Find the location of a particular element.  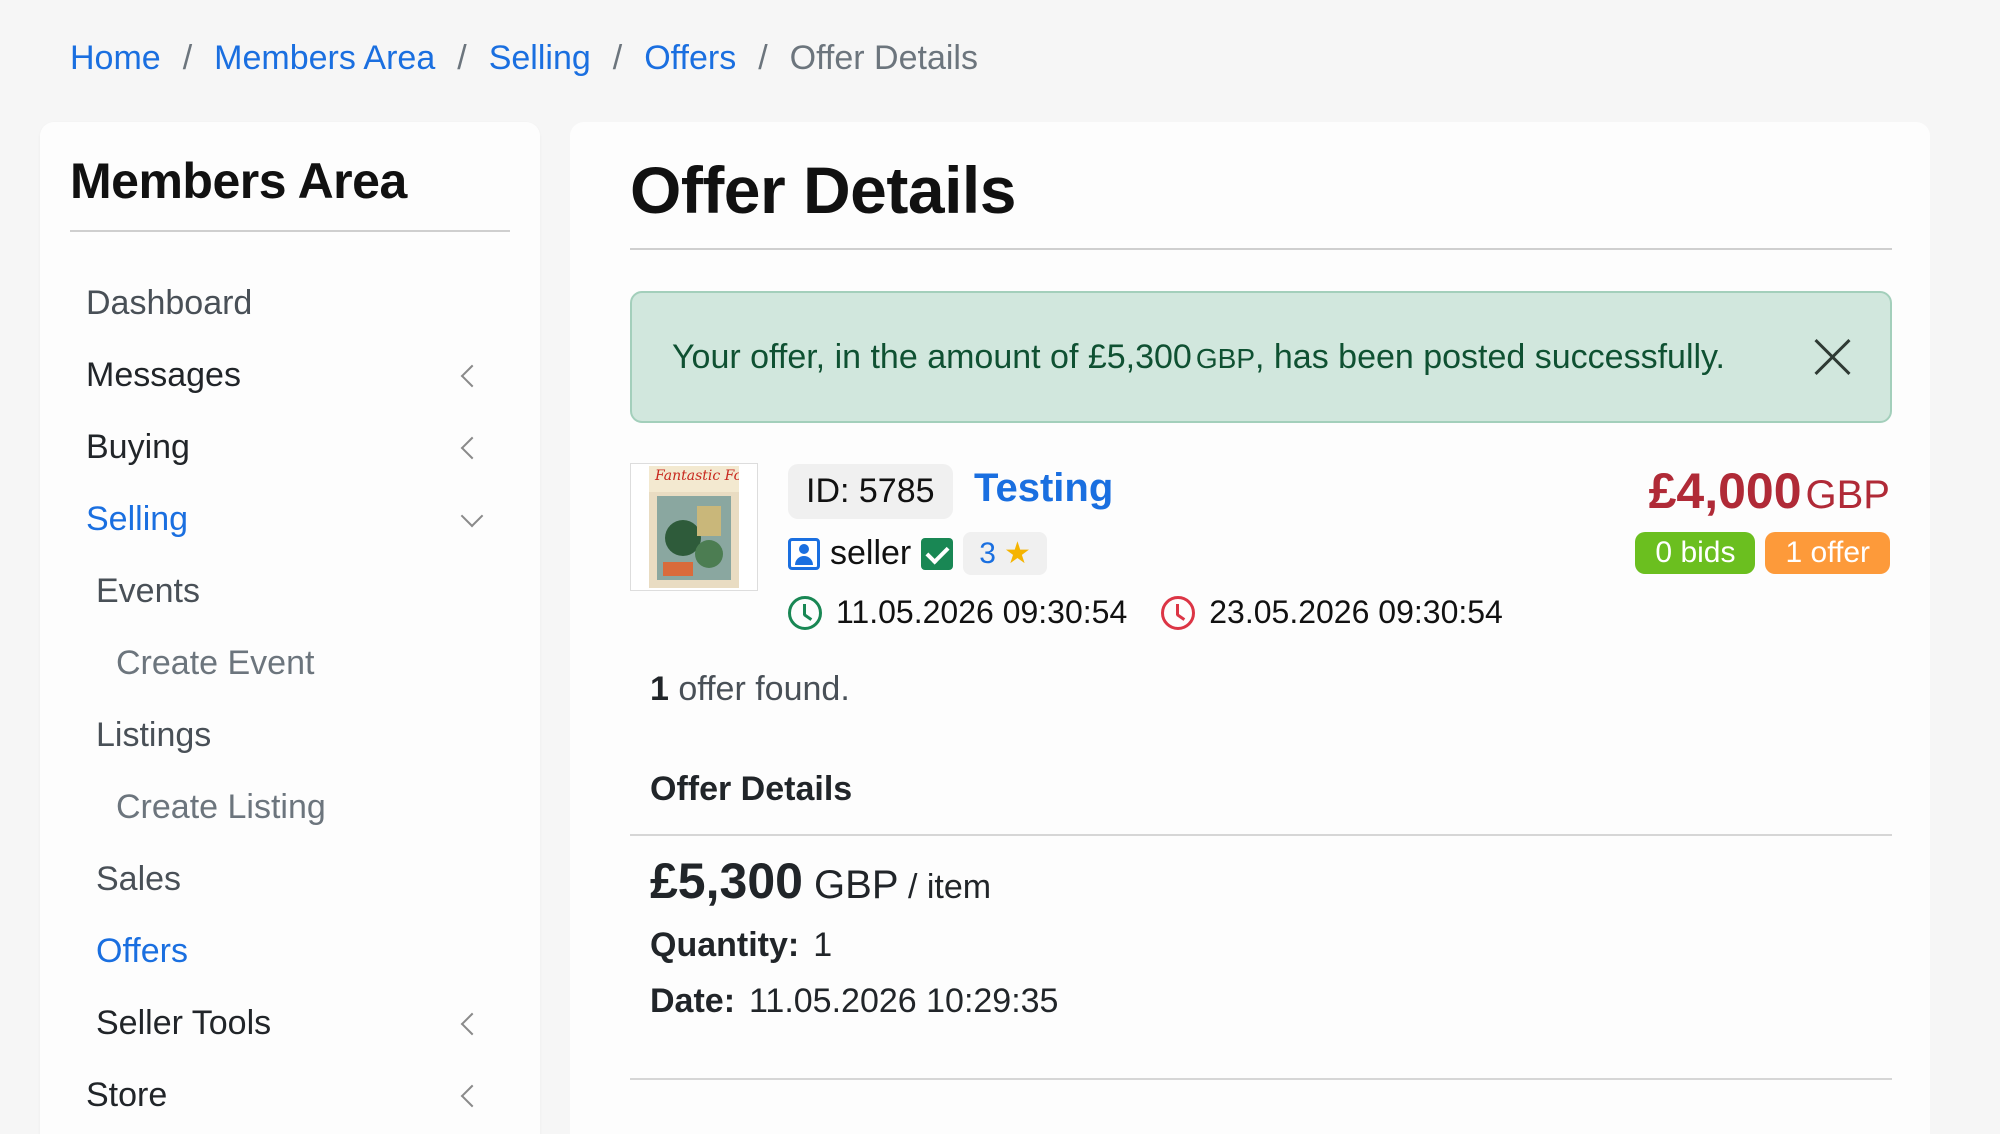

quantity-value: 1 is located at coordinates (823, 945).